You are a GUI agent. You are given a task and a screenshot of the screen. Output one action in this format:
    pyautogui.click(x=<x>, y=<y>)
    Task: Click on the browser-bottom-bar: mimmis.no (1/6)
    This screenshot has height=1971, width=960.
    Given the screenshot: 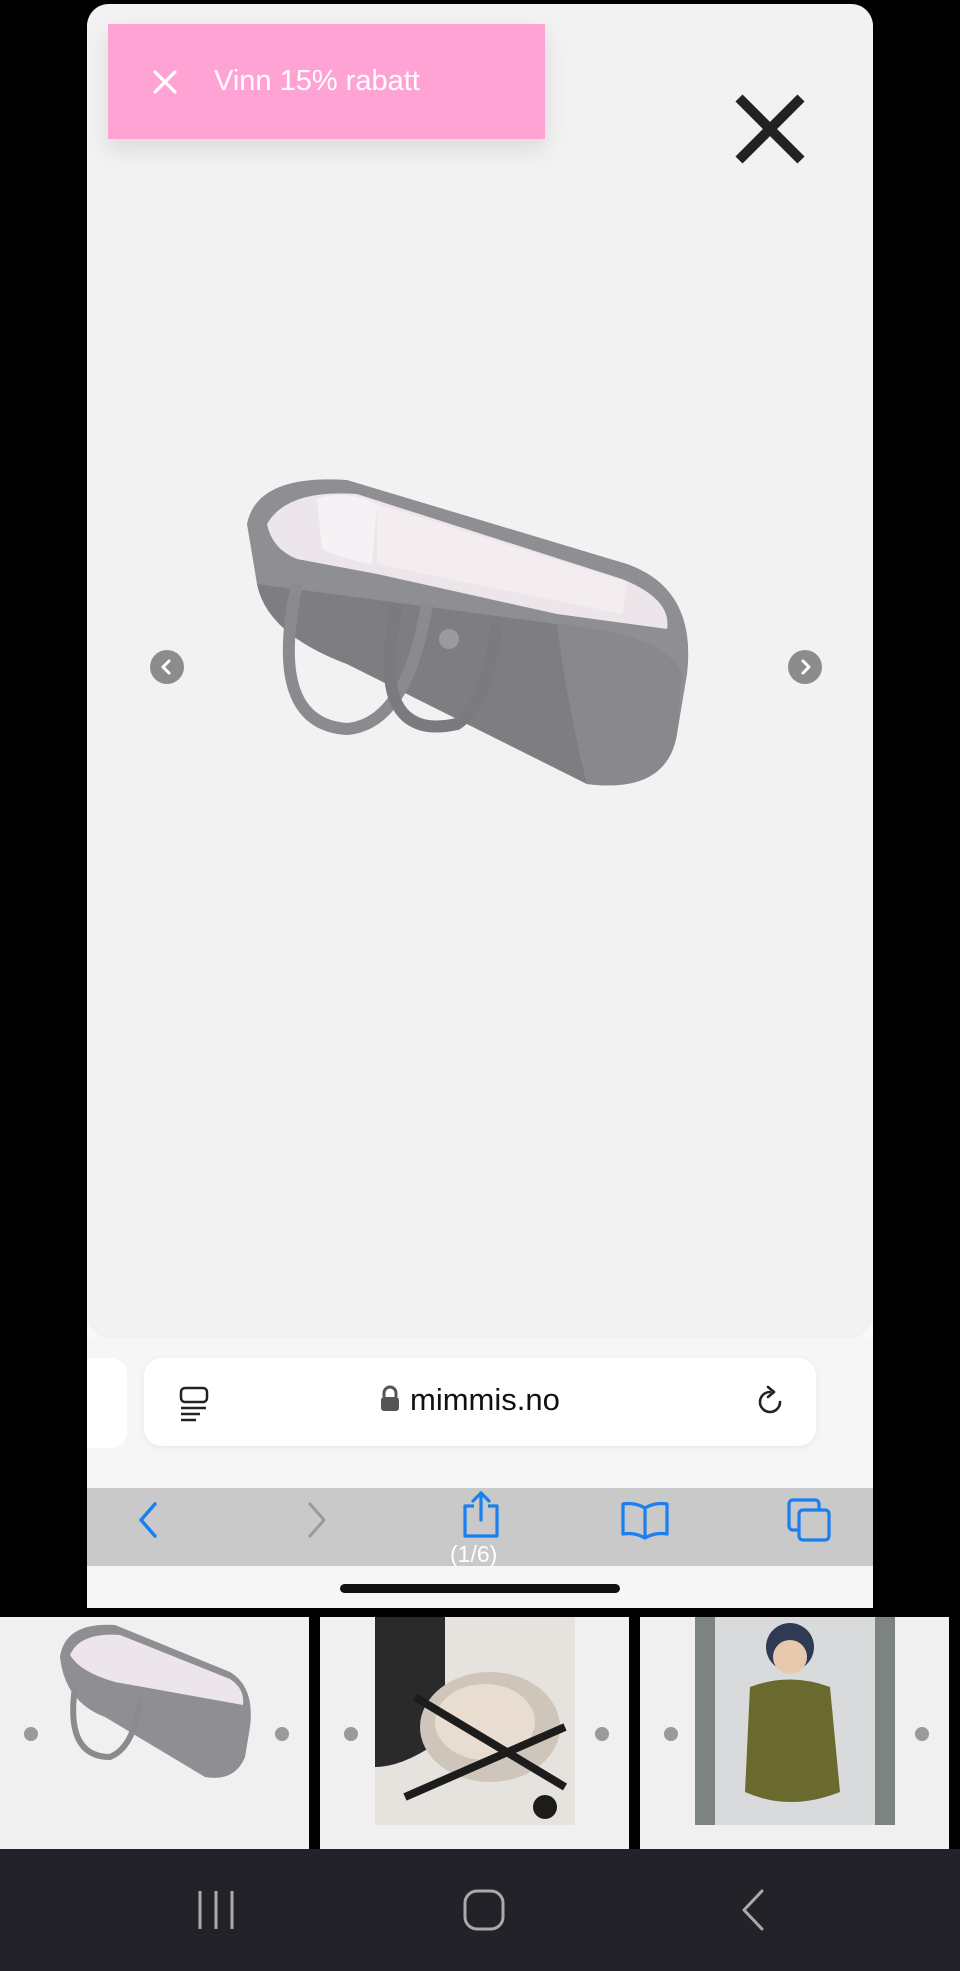 What is the action you would take?
    pyautogui.click(x=480, y=1473)
    